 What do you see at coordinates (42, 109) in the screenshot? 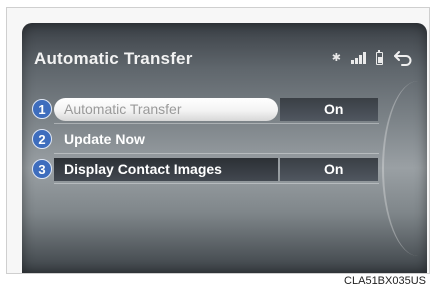
I see `callout-badge: 1` at bounding box center [42, 109].